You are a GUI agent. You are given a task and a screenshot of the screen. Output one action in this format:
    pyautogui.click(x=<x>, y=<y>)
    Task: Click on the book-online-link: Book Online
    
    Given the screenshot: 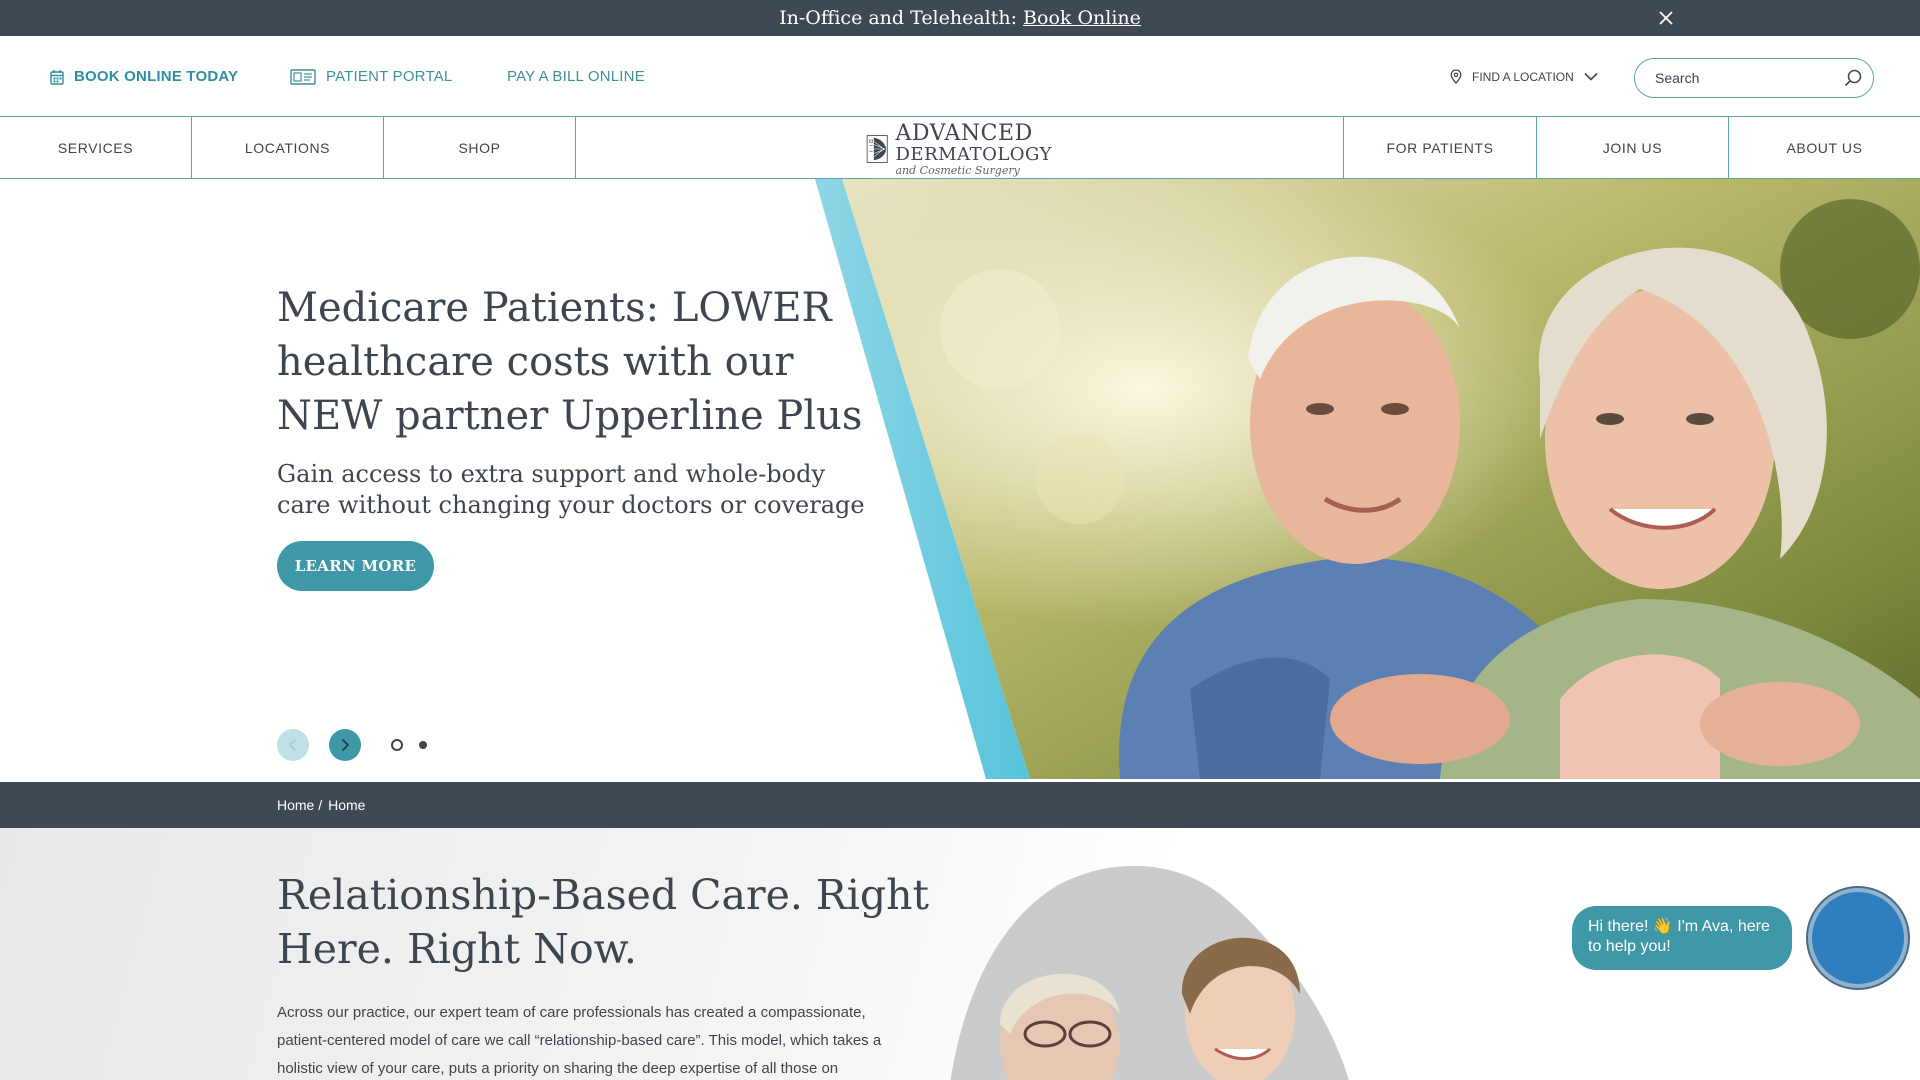 What is the action you would take?
    pyautogui.click(x=1082, y=18)
    